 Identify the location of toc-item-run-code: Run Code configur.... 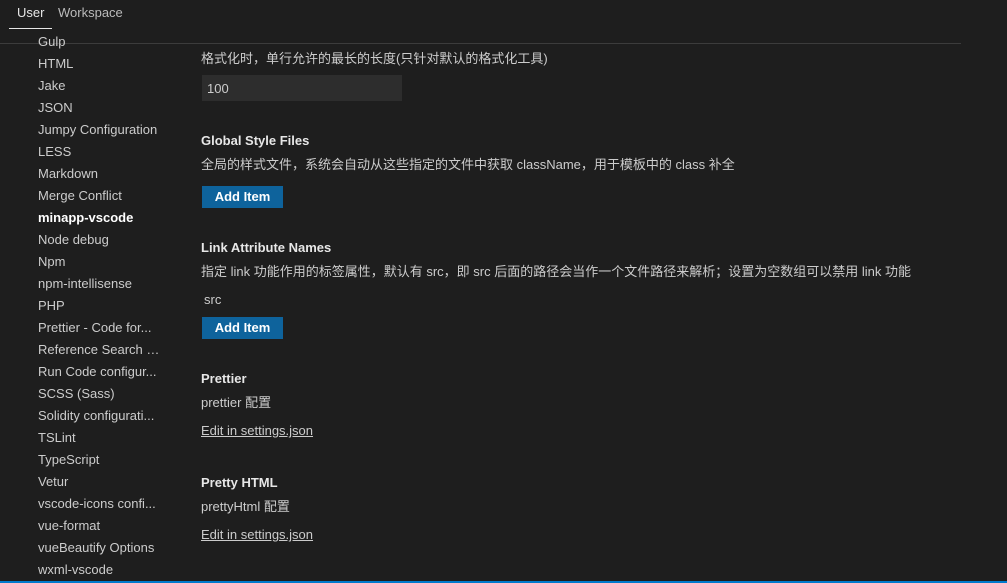
(100, 372).